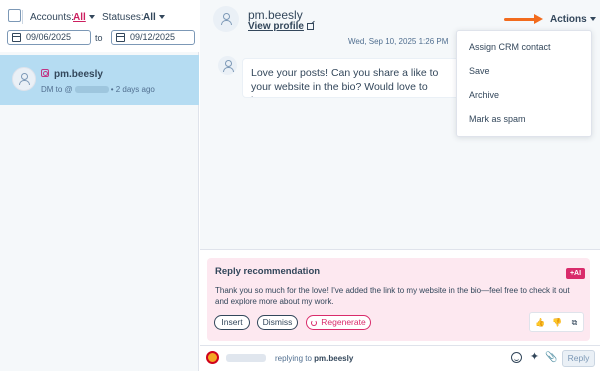  What do you see at coordinates (310, 26) in the screenshot?
I see `external-link-icon` at bounding box center [310, 26].